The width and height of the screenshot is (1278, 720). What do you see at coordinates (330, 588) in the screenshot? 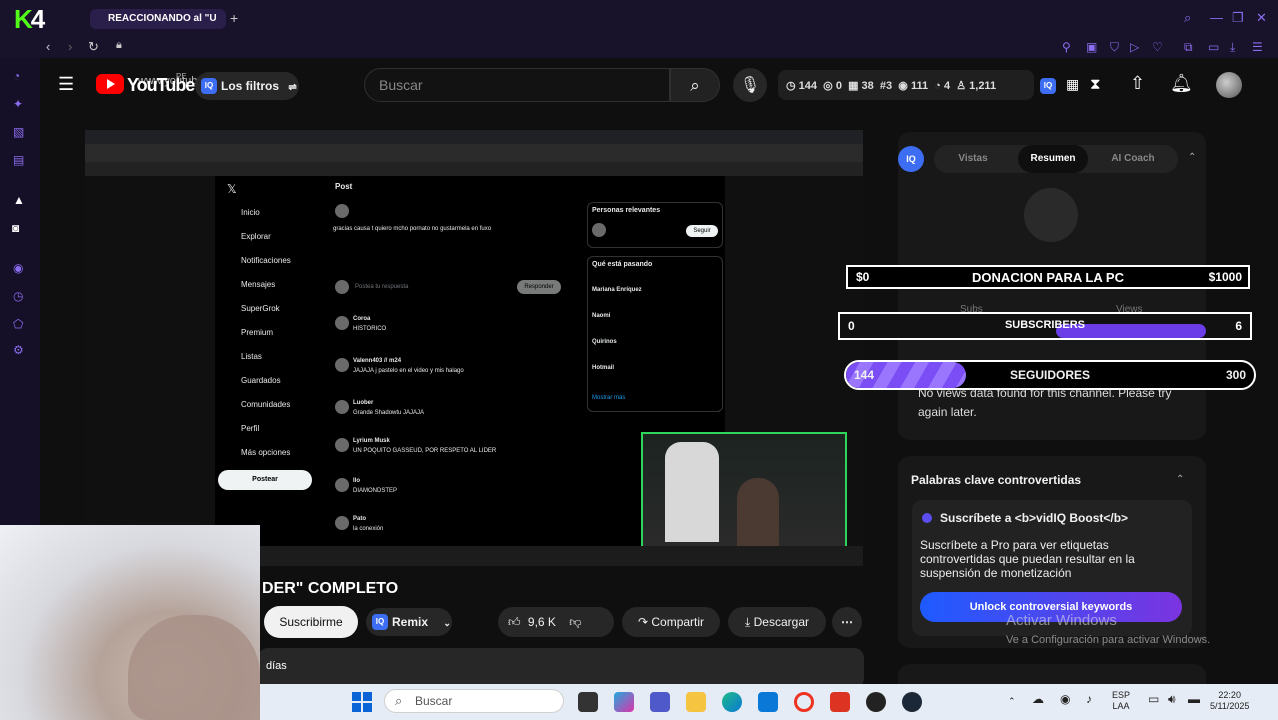
I see `video-title: DER" COMPLETO` at bounding box center [330, 588].